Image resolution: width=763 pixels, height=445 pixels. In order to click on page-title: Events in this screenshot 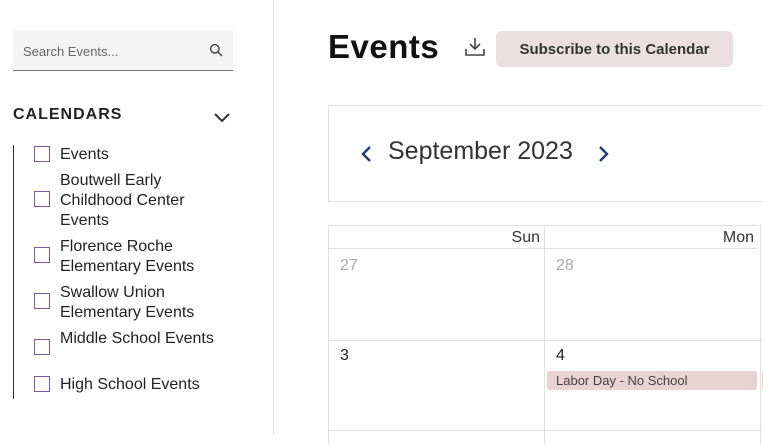, I will do `click(384, 46)`.